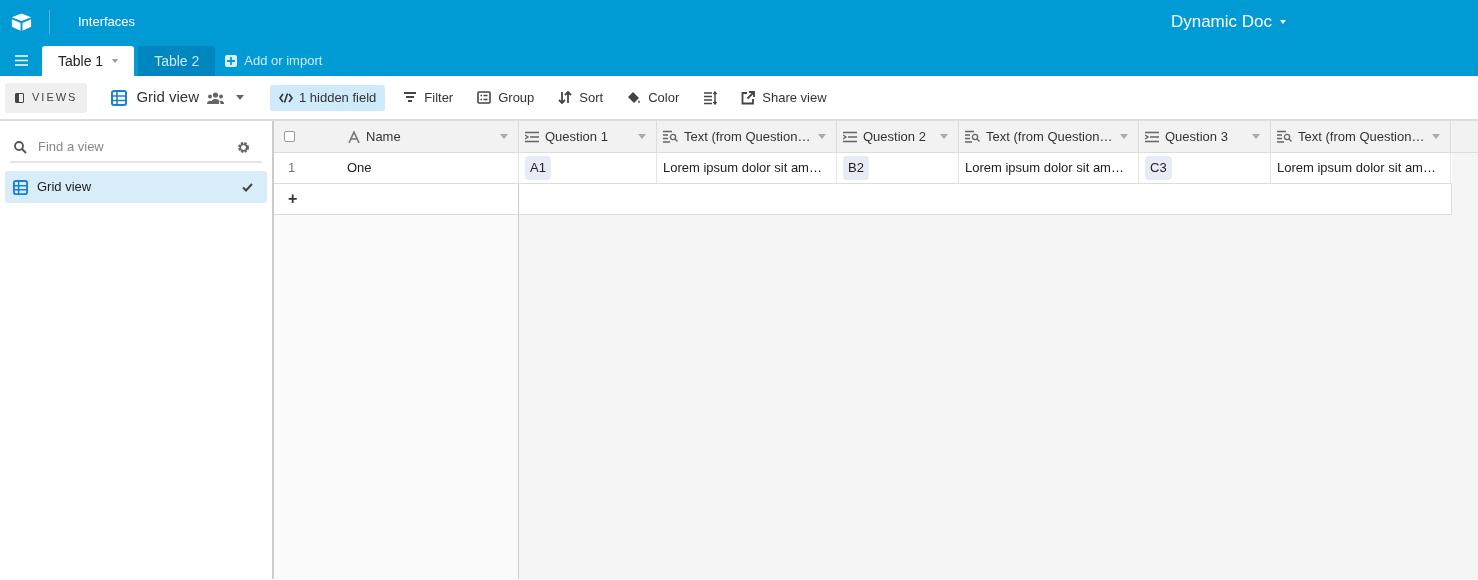 Image resolution: width=1478 pixels, height=580 pixels. Describe the element at coordinates (410, 97) in the screenshot. I see `filter-icon` at that location.